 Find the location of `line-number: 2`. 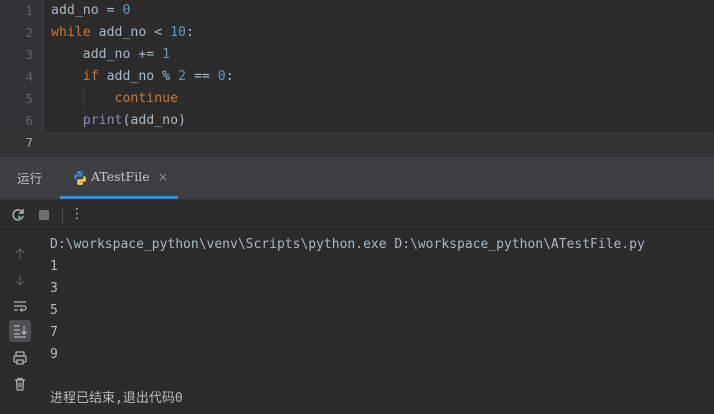

line-number: 2 is located at coordinates (29, 32).